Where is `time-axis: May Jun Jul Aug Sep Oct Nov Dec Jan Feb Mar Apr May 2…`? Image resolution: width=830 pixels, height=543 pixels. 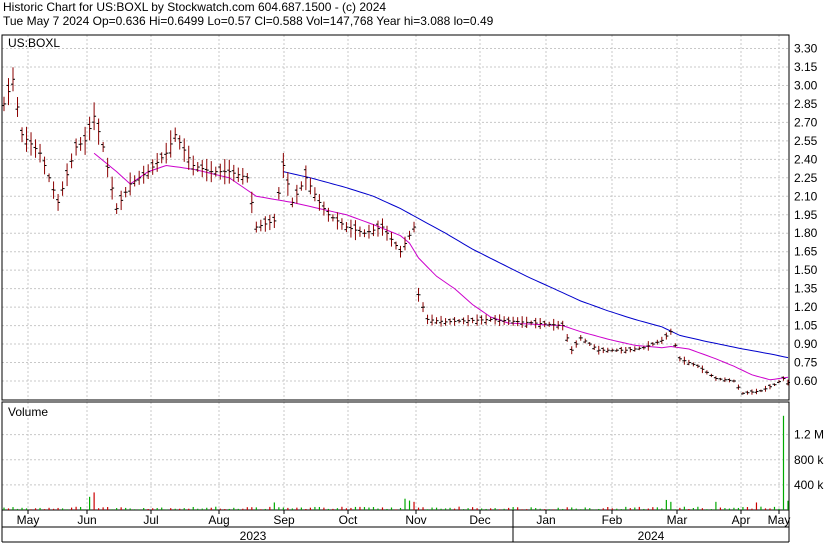
time-axis: May Jun Jul Aug Sep Oct Nov Dec Jan Feb Mar Apr May 2… is located at coordinates (396, 526).